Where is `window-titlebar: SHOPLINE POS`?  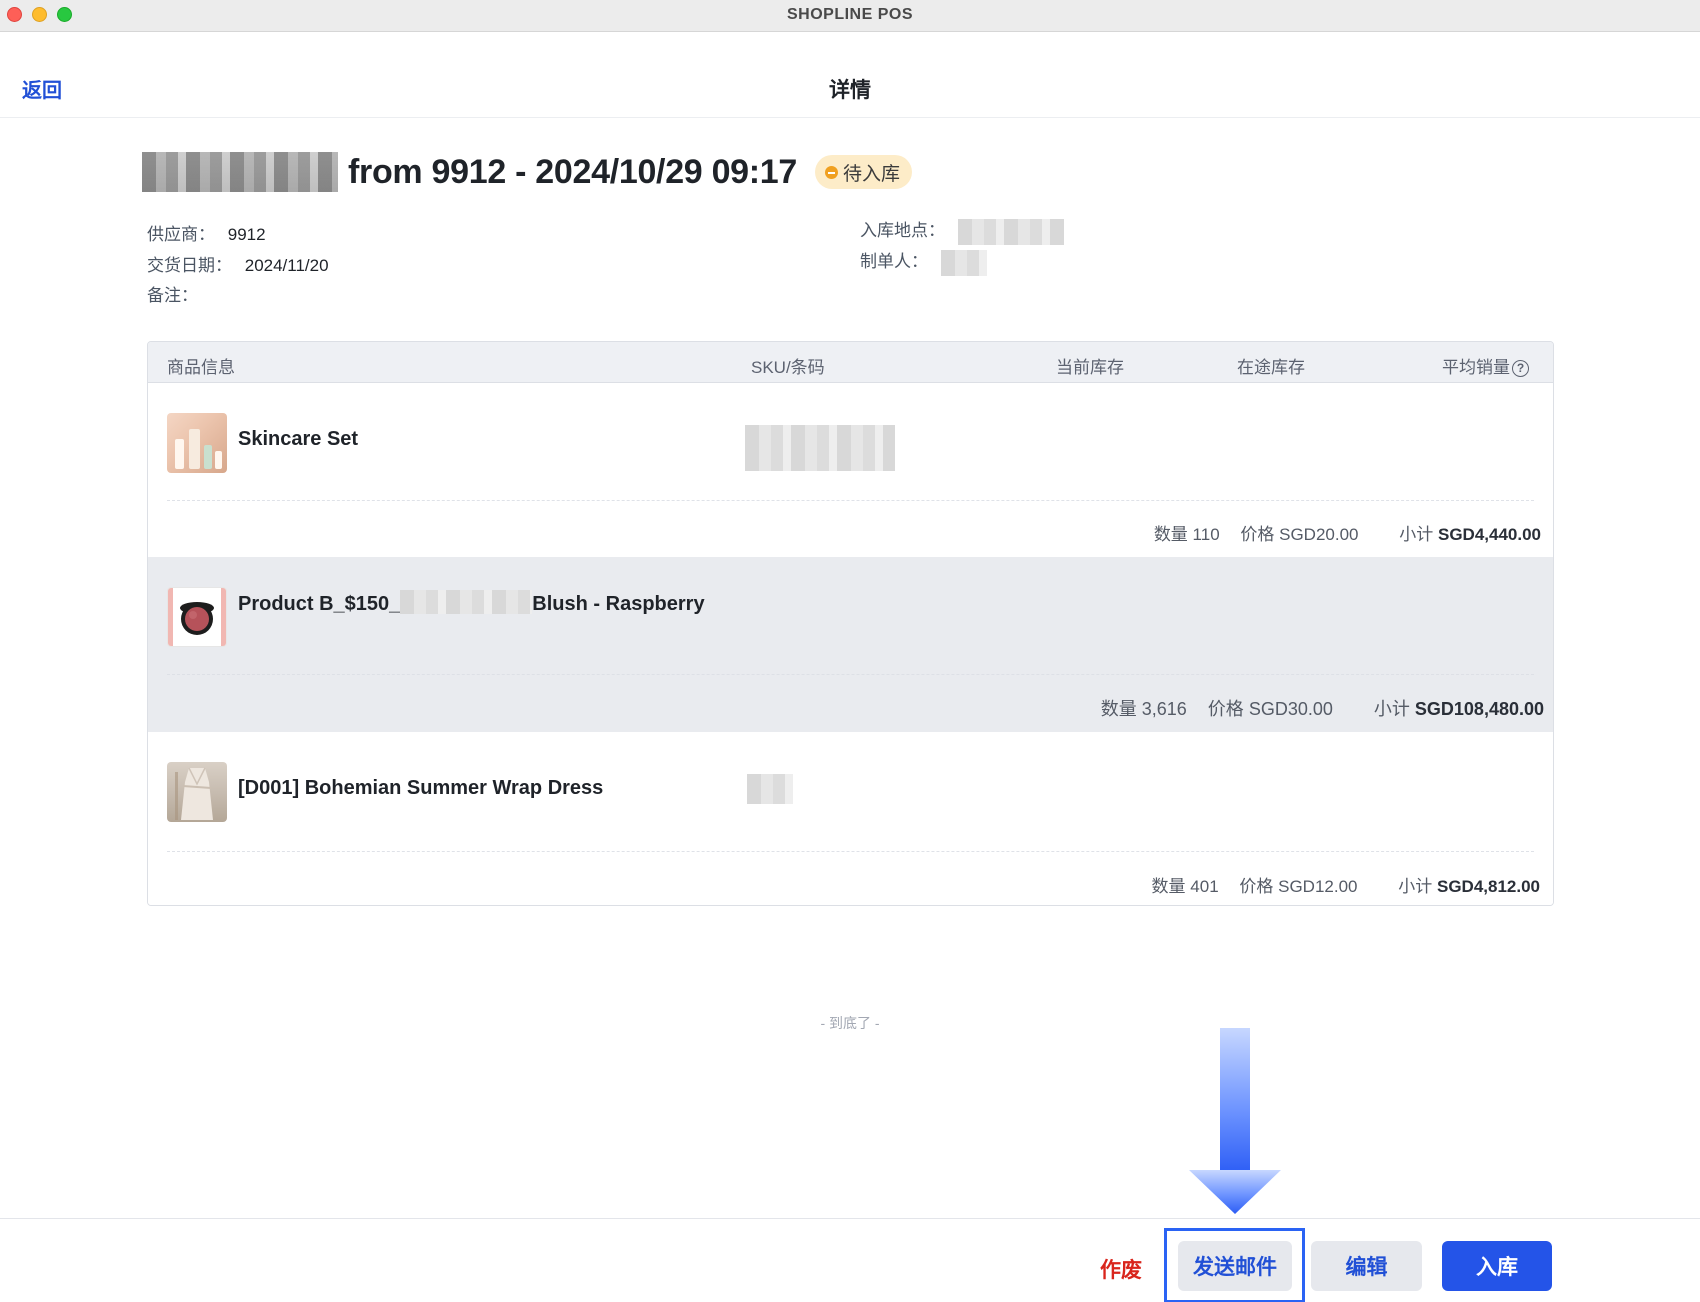
window-titlebar: SHOPLINE POS is located at coordinates (850, 16).